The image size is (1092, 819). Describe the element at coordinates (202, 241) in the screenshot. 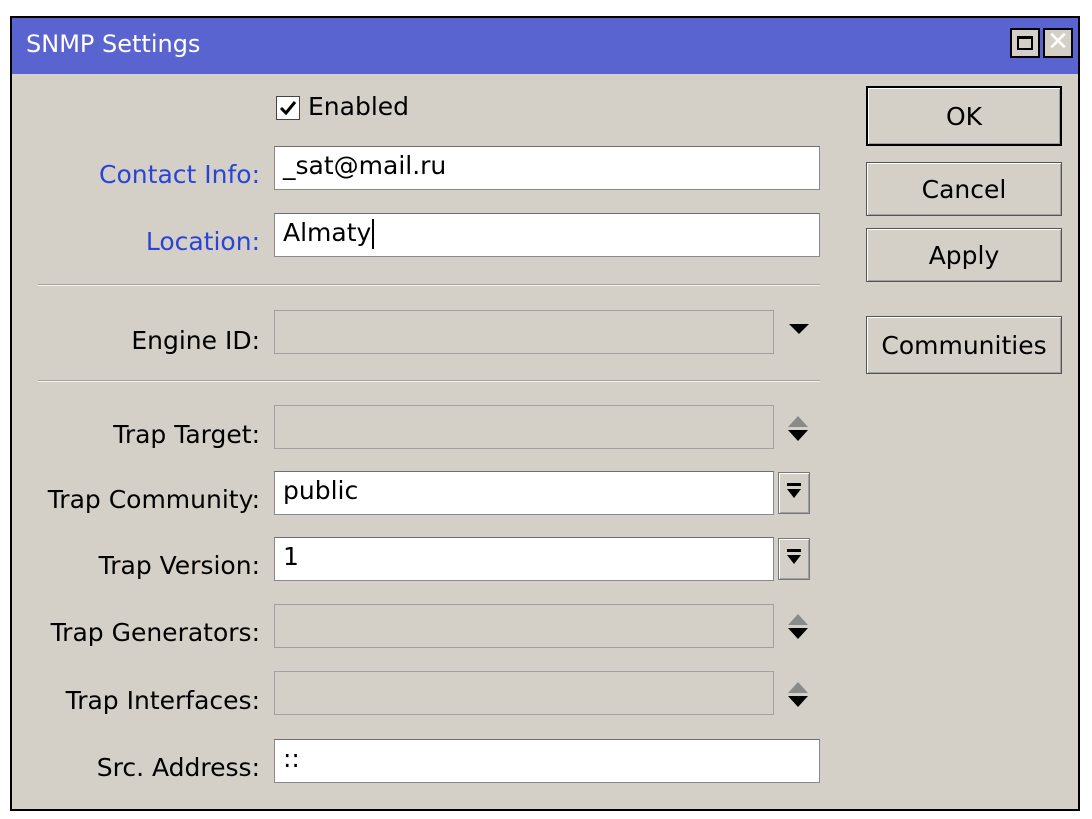

I see `location-label: Location:` at that location.